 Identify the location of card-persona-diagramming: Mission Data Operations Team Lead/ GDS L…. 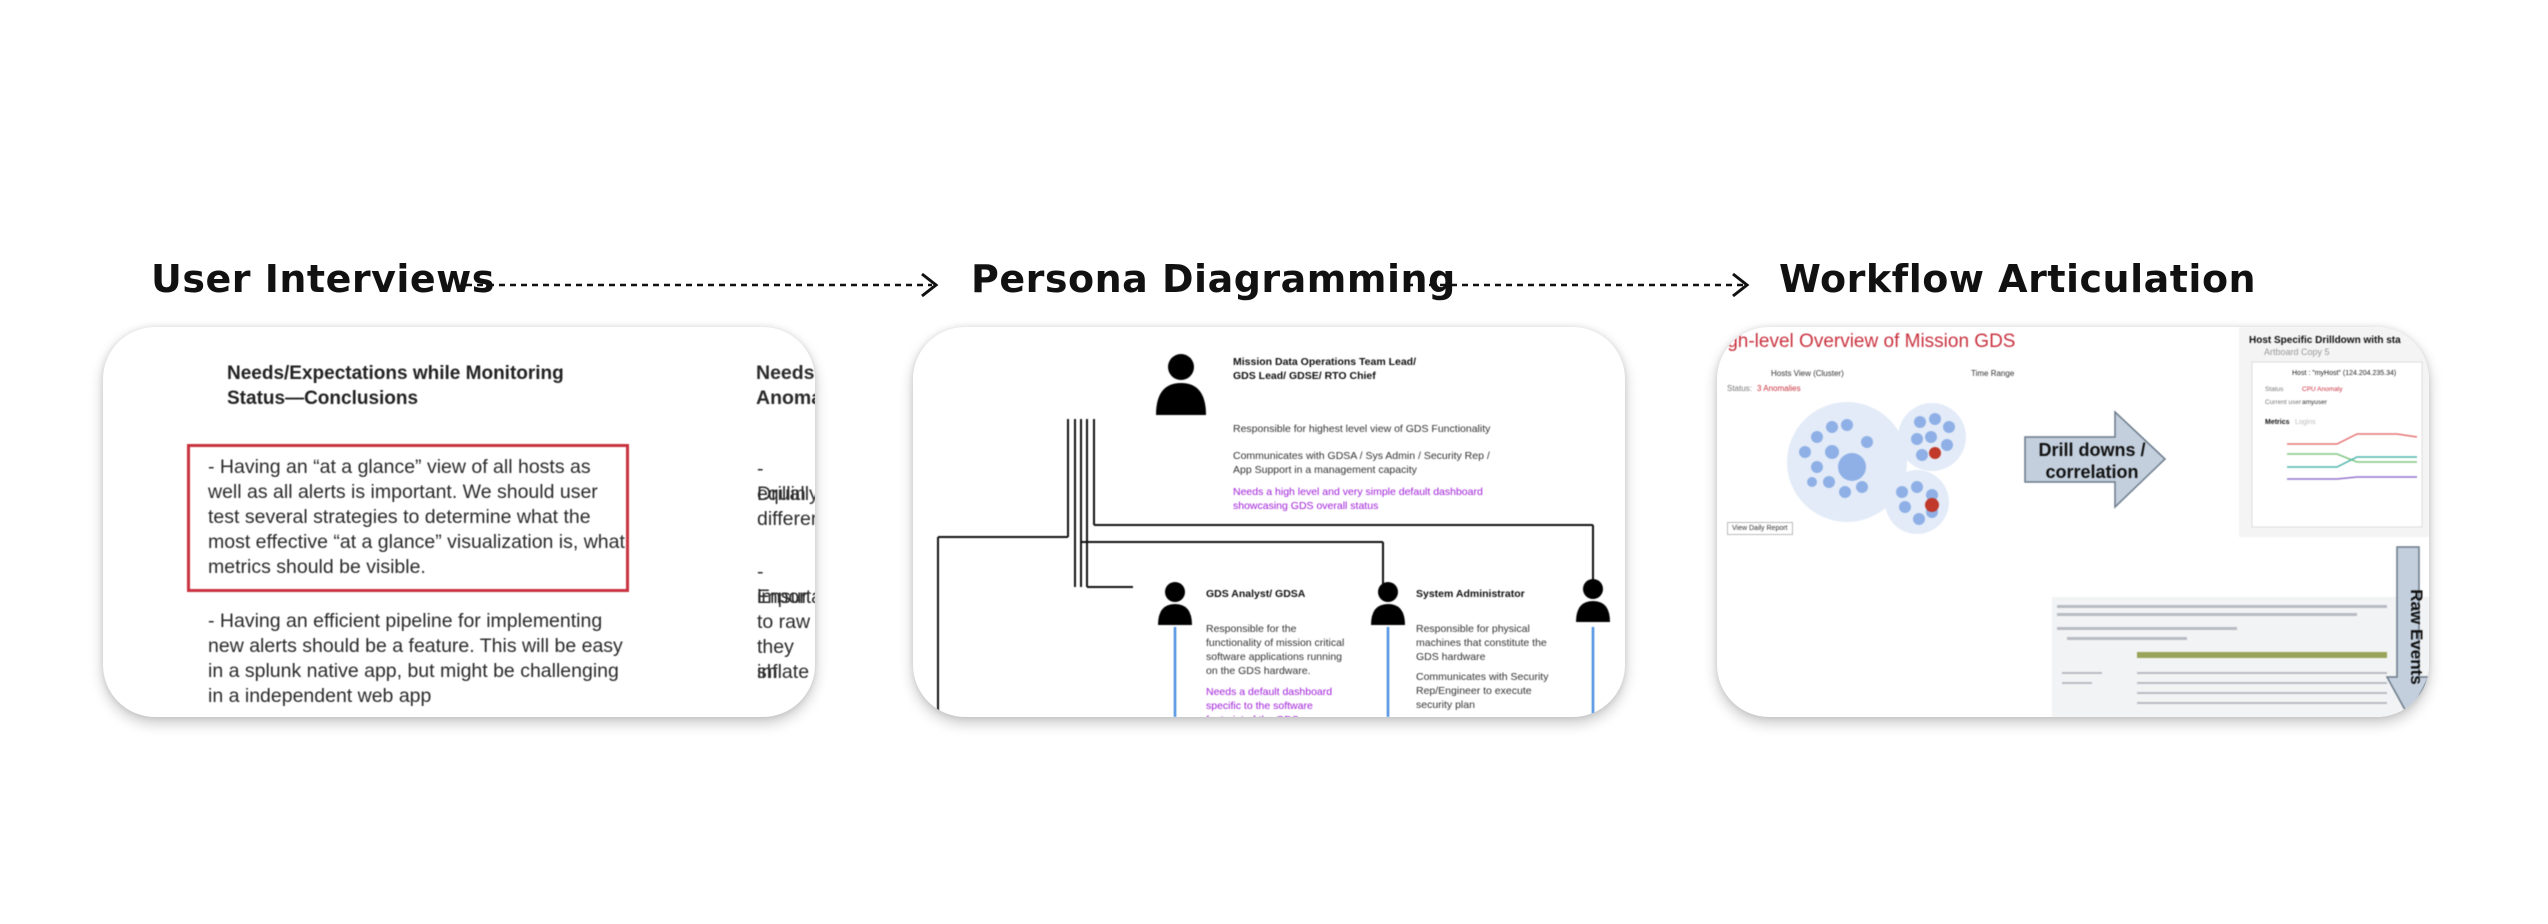
(1269, 522).